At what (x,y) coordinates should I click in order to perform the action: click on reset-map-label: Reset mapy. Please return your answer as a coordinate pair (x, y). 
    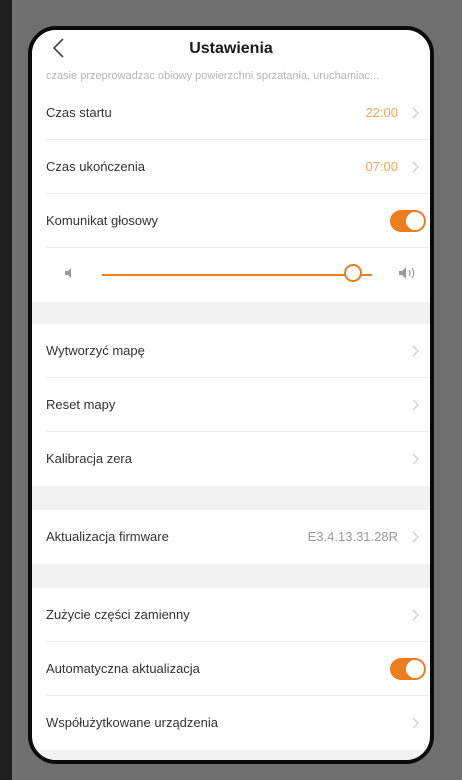
    Looking at the image, I should click on (81, 404).